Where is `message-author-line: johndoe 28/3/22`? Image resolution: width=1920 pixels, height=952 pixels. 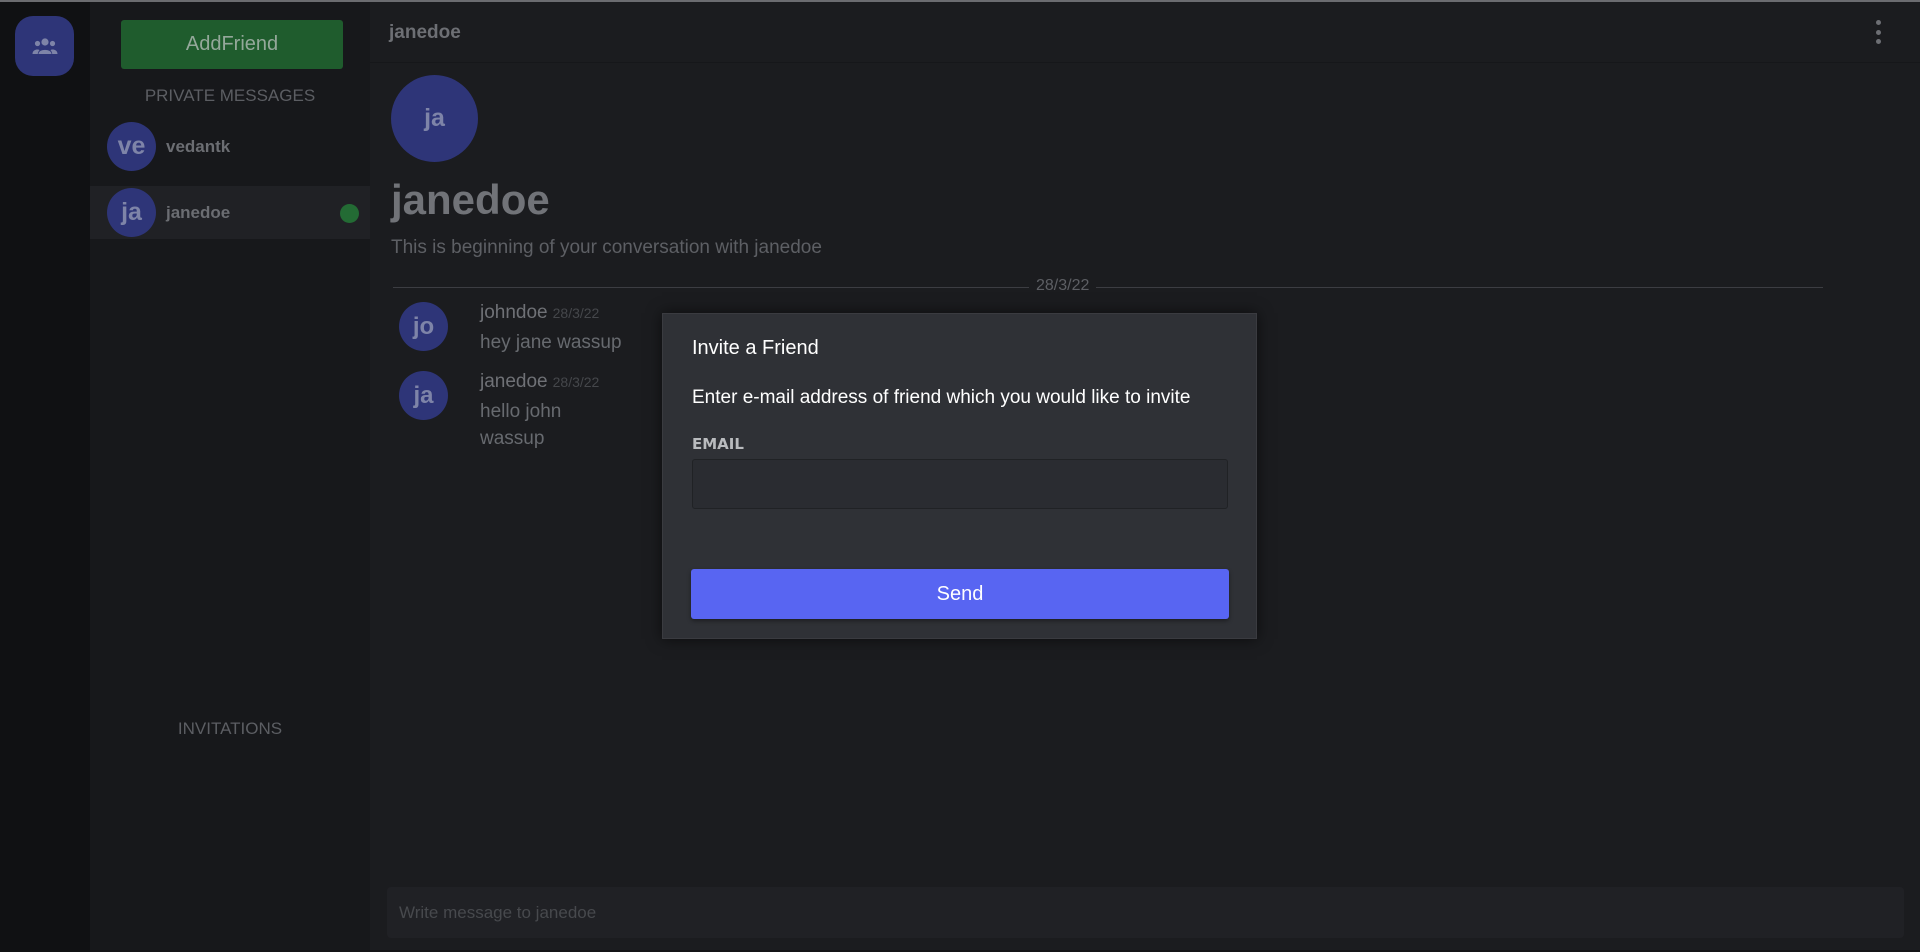 message-author-line: johndoe 28/3/22 is located at coordinates (539, 313).